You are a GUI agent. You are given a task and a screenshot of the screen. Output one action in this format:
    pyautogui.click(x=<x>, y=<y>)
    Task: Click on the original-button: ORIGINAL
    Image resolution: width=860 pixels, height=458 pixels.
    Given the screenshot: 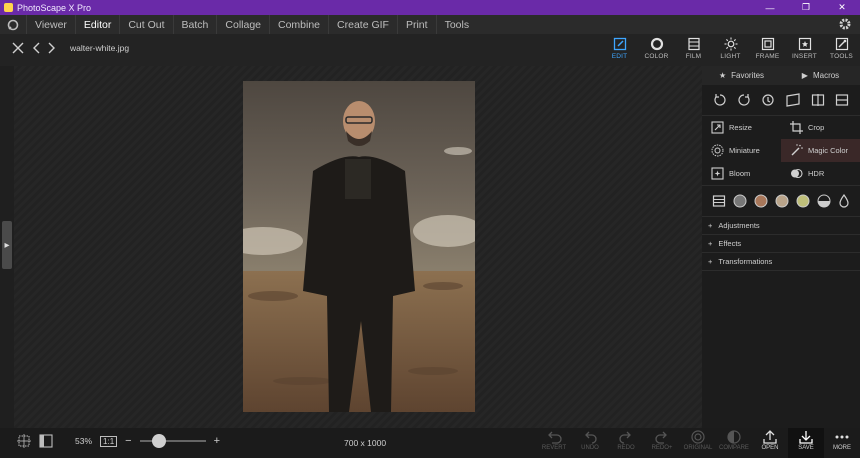 What is the action you would take?
    pyautogui.click(x=698, y=443)
    